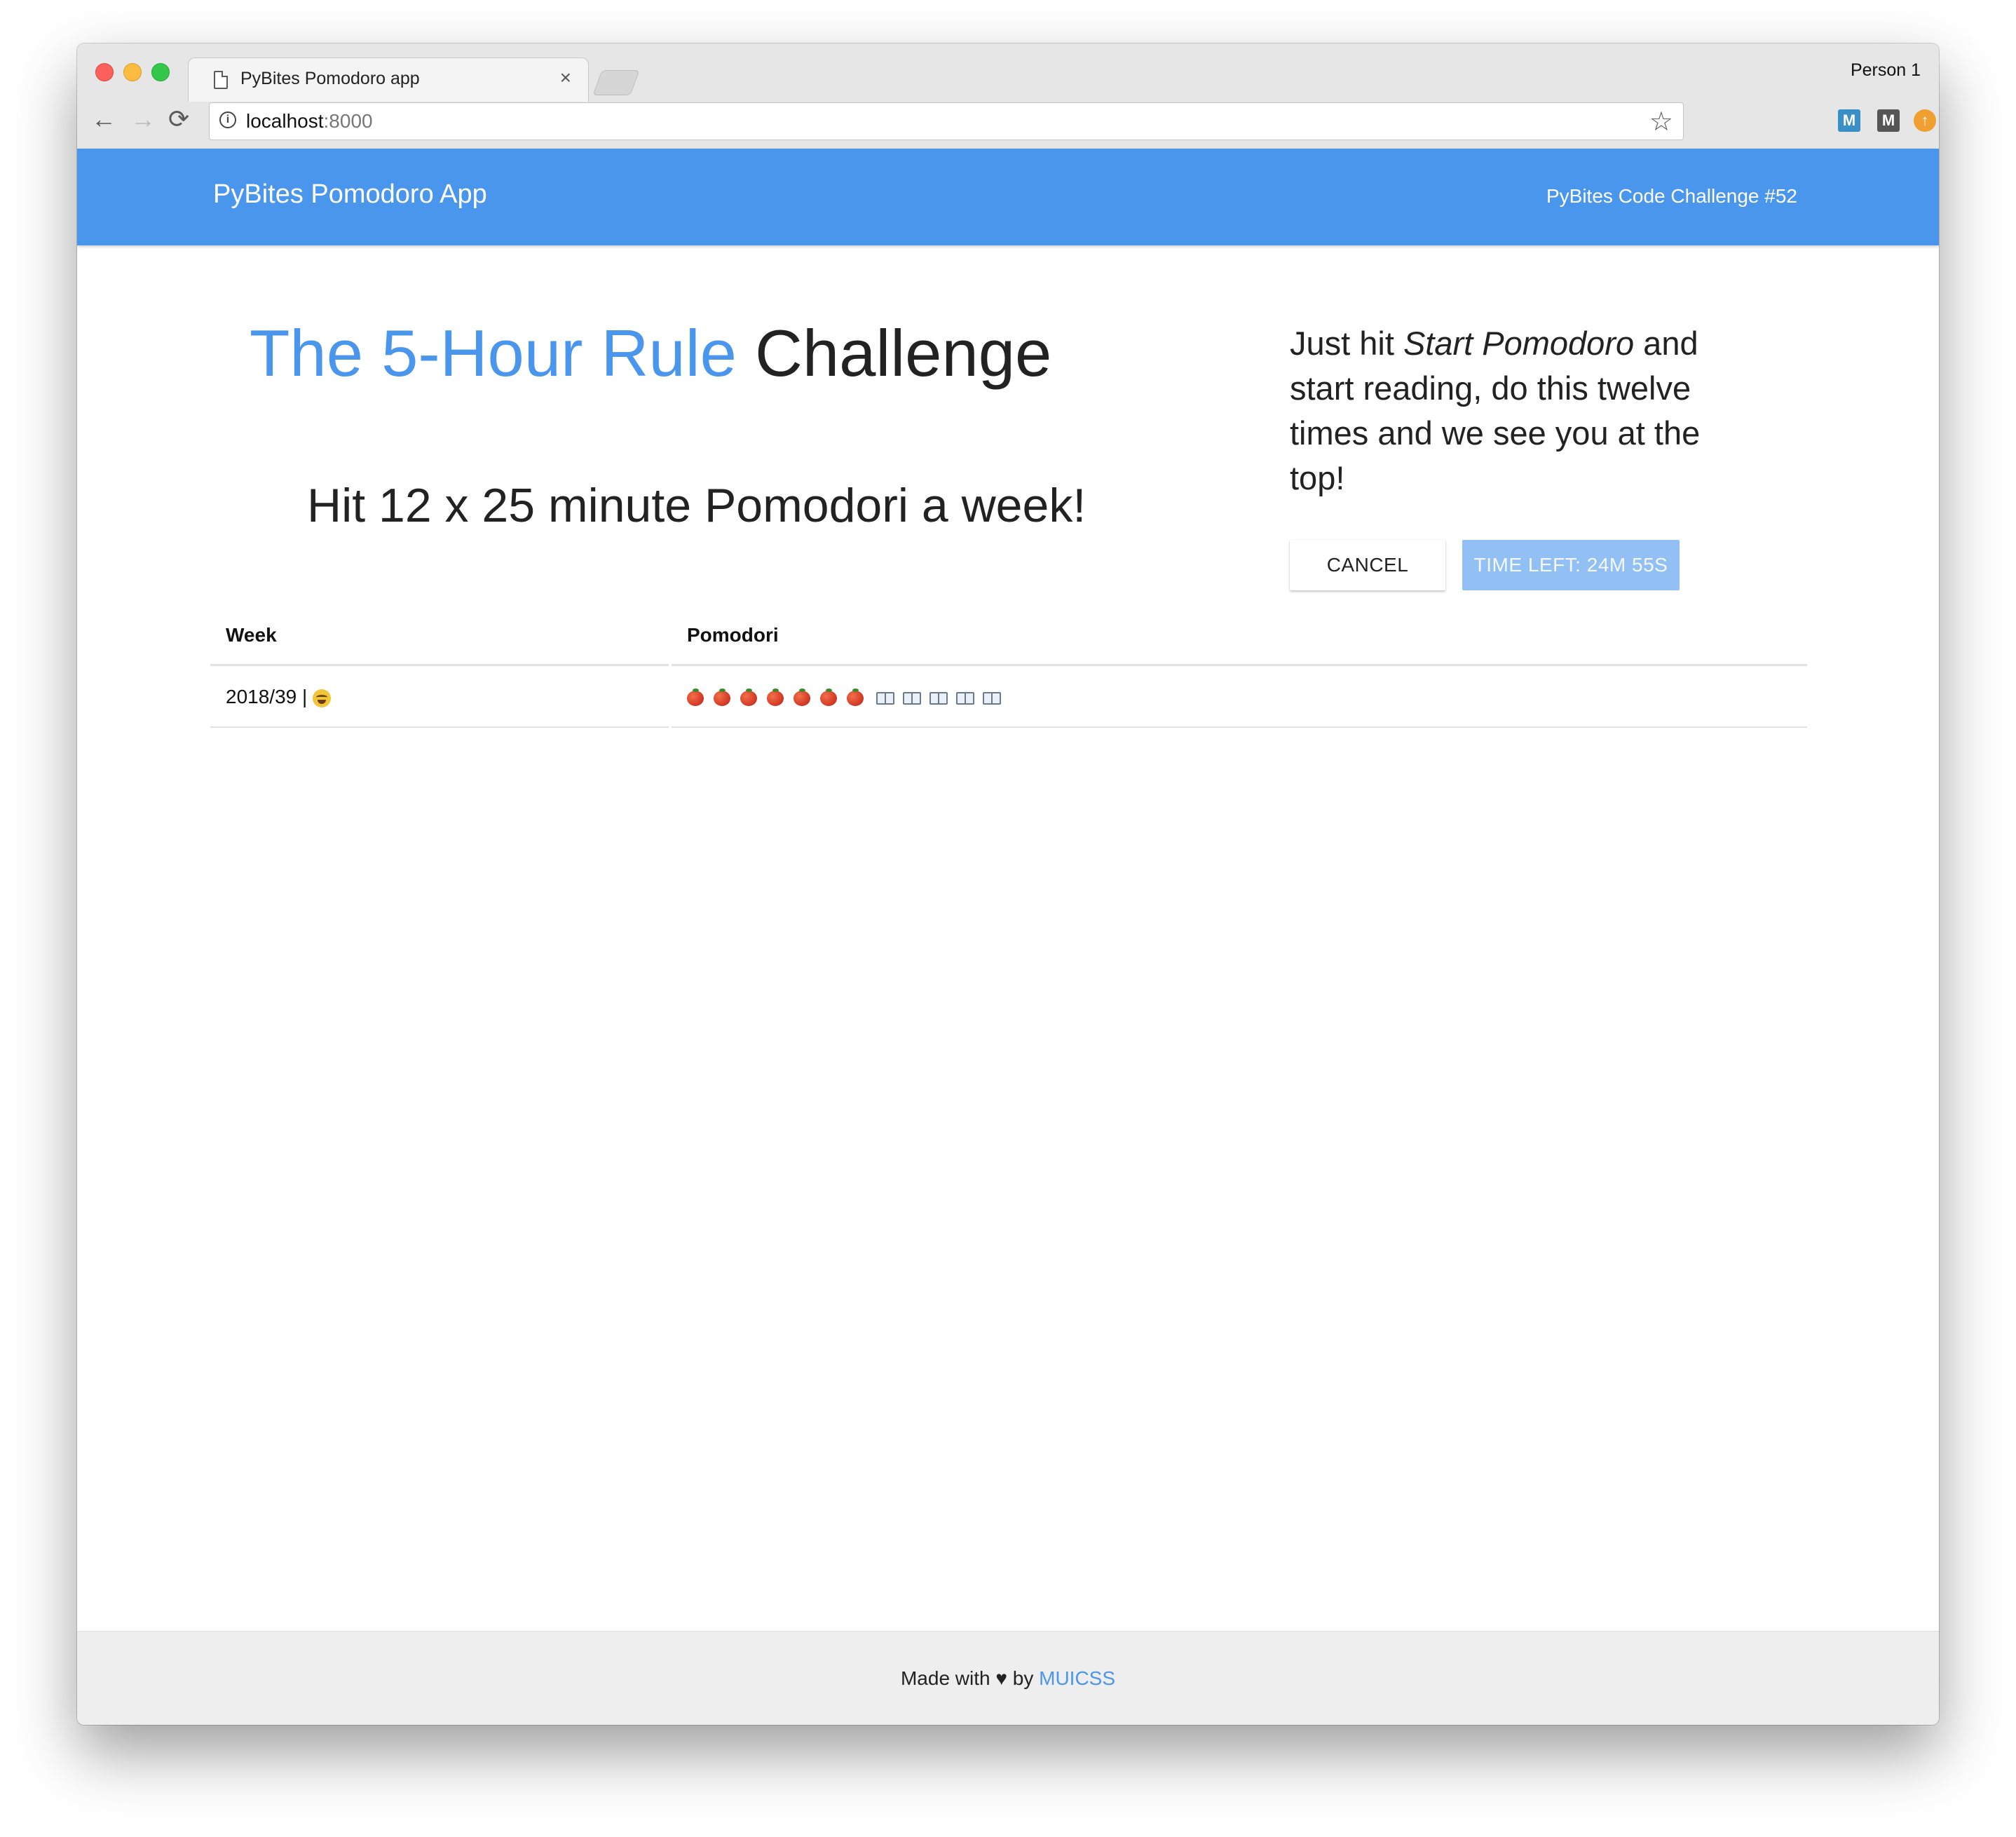 This screenshot has height=1837, width=2016. I want to click on maximize-window-button, so click(160, 72).